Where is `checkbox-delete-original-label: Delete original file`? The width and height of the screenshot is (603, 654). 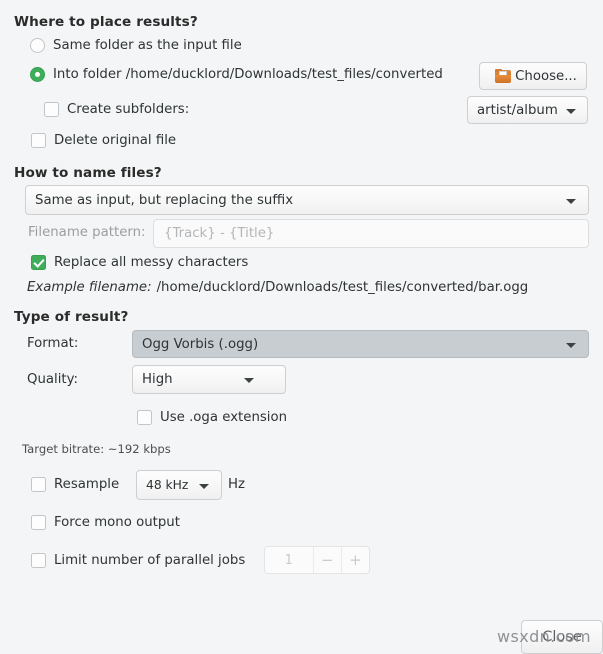 checkbox-delete-original-label: Delete original file is located at coordinates (115, 140).